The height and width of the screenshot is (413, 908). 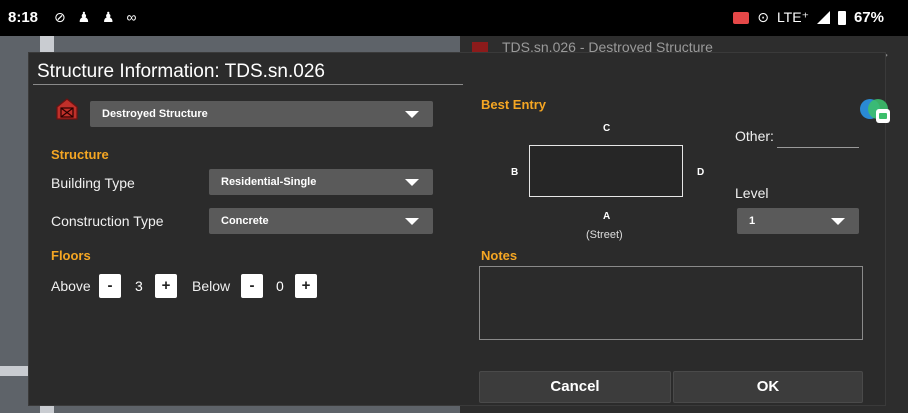 What do you see at coordinates (868, 17) in the screenshot?
I see `battery-level: 67%` at bounding box center [868, 17].